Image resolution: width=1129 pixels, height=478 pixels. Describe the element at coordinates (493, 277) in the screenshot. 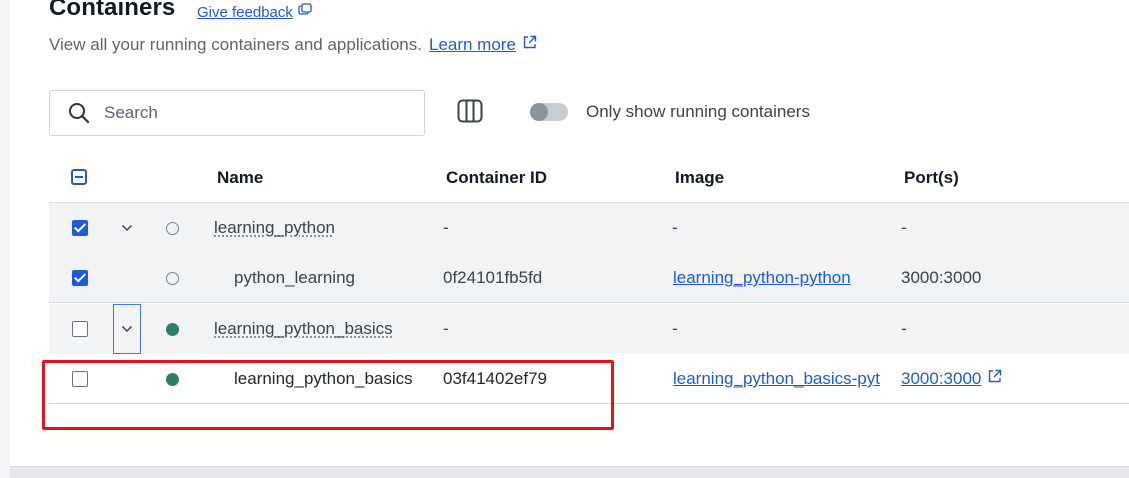

I see `row-container-id: 0f24101fb5fd` at that location.